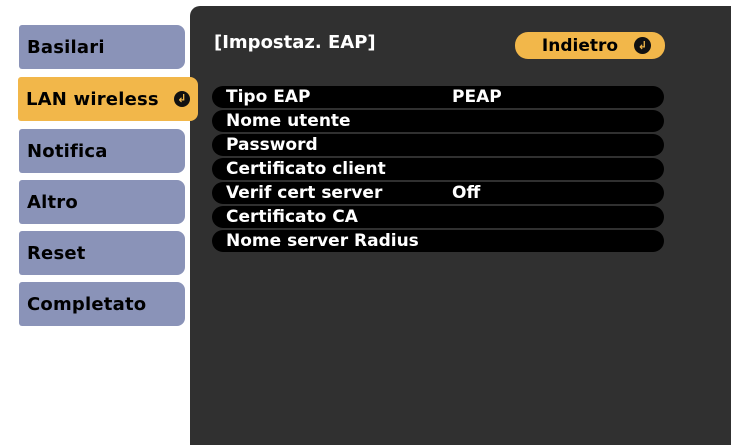 Image resolution: width=731 pixels, height=445 pixels. I want to click on setting-row-nome-server-radius: Nome server Radius, so click(438, 241).